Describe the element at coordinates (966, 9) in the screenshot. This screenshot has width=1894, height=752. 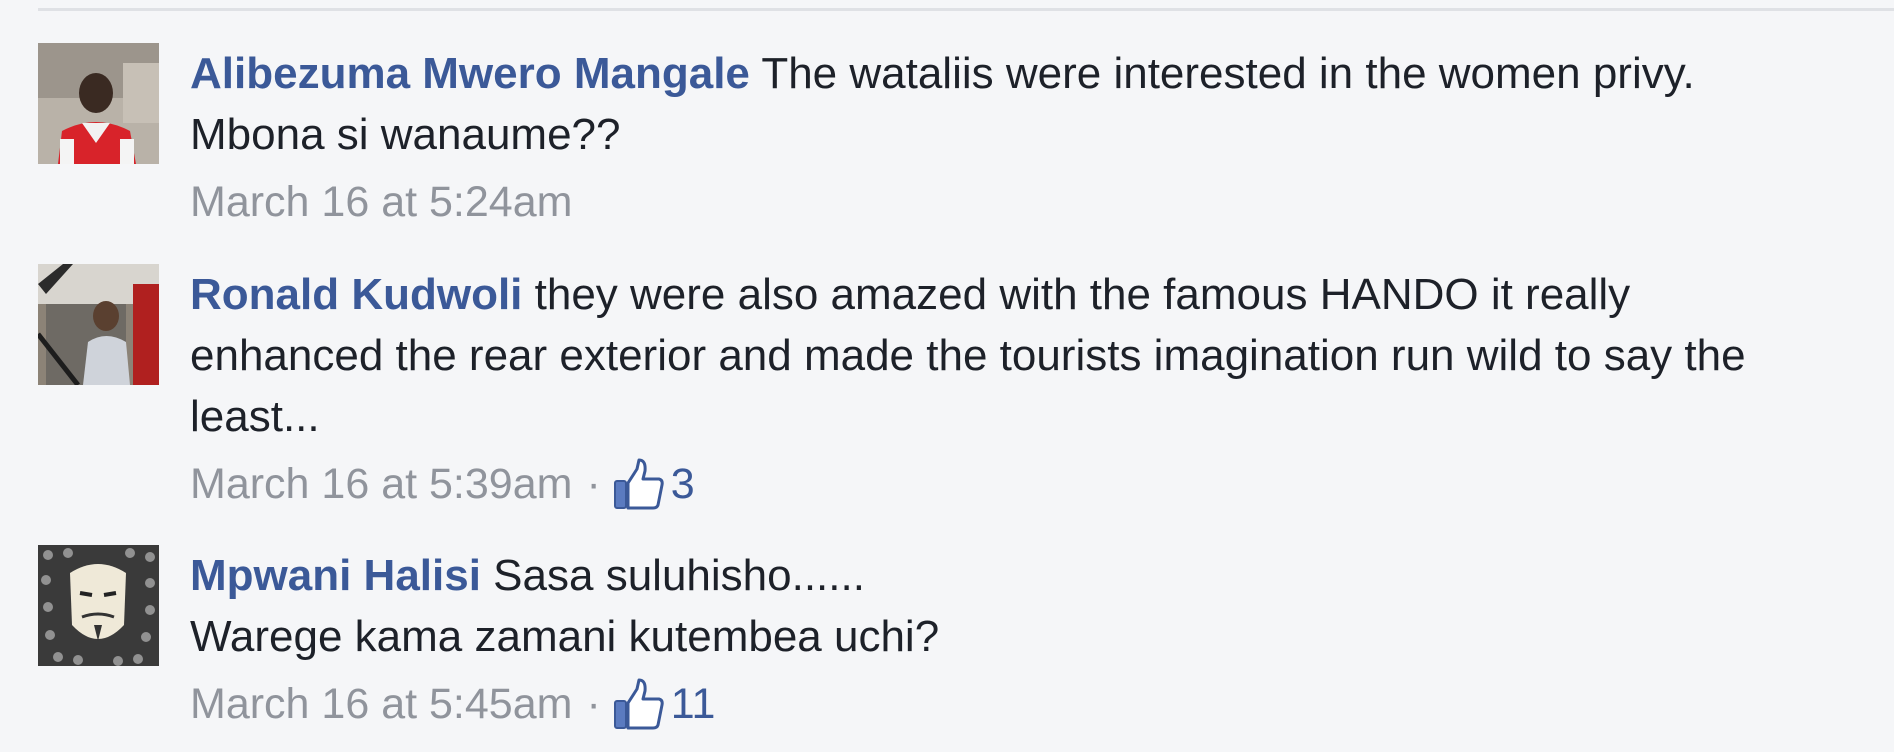
I see `top-divider` at that location.